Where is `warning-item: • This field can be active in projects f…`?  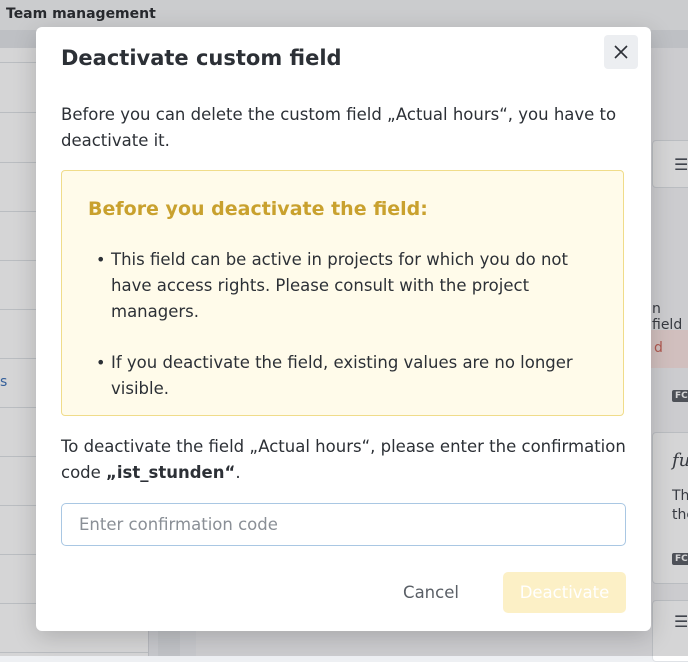 warning-item: • This field can be active in projects f… is located at coordinates (343, 286).